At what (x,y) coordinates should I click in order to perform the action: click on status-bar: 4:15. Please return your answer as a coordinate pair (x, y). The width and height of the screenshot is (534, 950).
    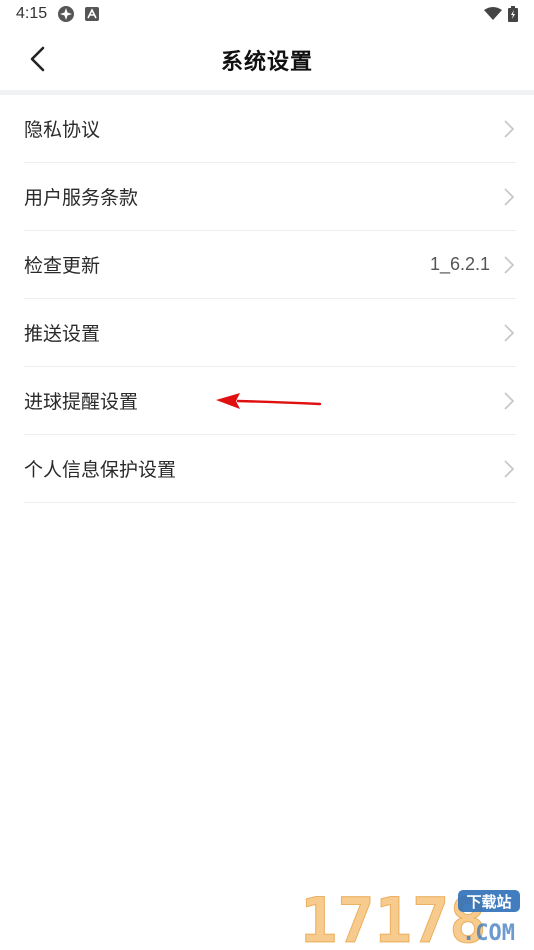
    Looking at the image, I should click on (267, 14).